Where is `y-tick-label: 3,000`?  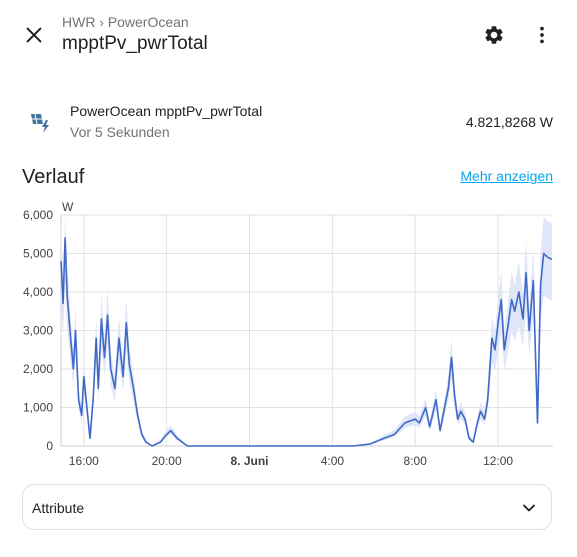 y-tick-label: 3,000 is located at coordinates (38, 331).